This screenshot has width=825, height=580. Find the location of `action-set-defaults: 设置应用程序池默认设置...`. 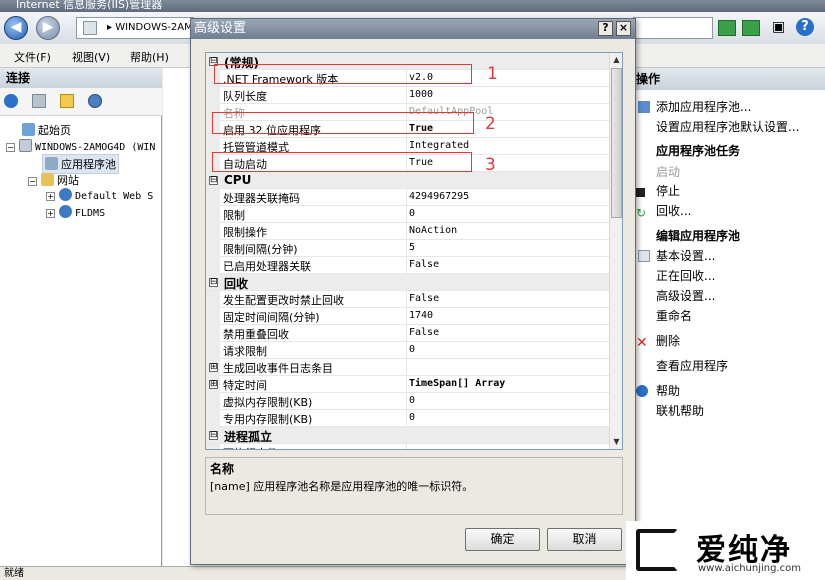

action-set-defaults: 设置应用程序池默认设置... is located at coordinates (727, 126).